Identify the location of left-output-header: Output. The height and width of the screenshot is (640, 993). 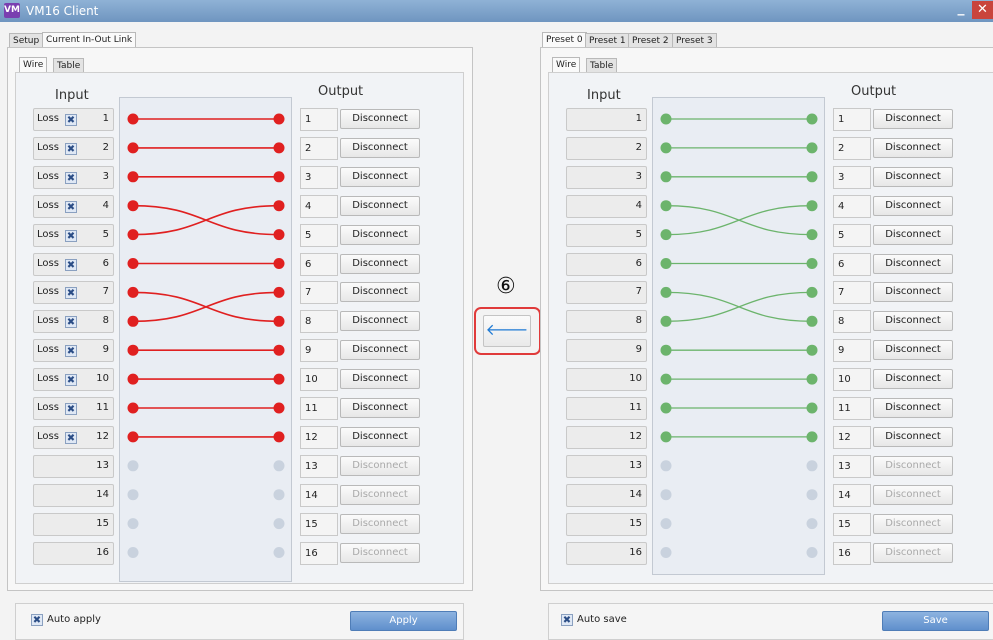
(341, 91).